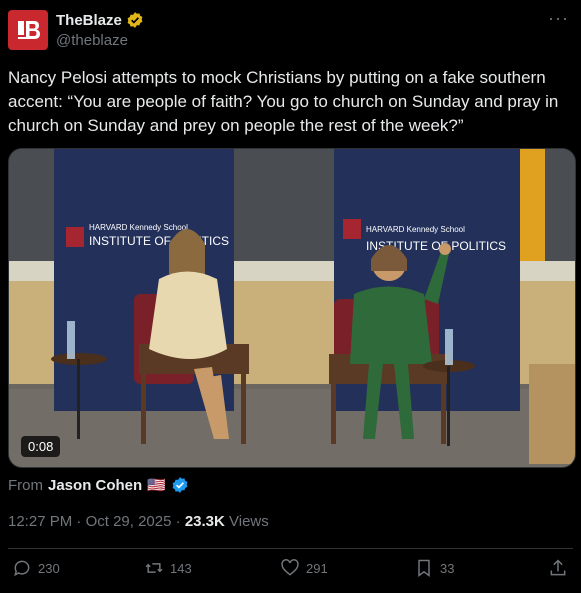  Describe the element at coordinates (159, 241) in the screenshot. I see `banner-left-bottom: INSTITUTE OF POLITICS` at that location.